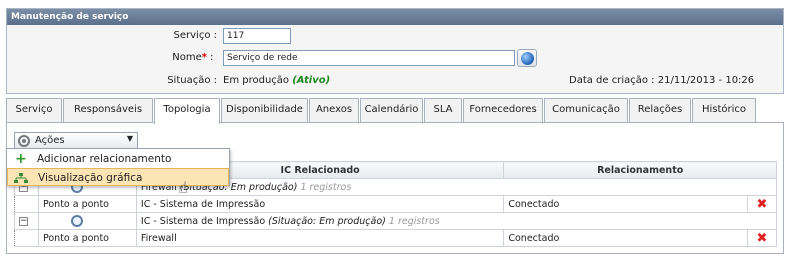 This screenshot has height=260, width=790. Describe the element at coordinates (21, 159) in the screenshot. I see `plus-icon: +` at that location.